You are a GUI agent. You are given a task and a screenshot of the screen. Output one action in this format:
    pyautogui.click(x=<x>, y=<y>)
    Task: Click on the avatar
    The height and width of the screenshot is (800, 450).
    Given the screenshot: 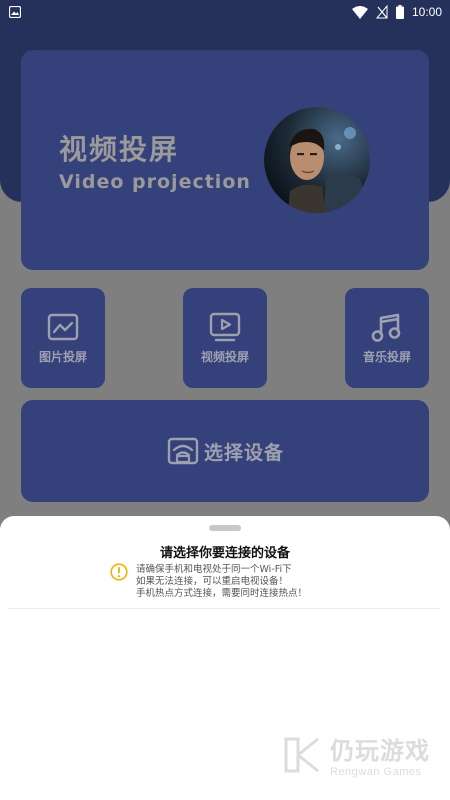 What is the action you would take?
    pyautogui.click(x=317, y=160)
    